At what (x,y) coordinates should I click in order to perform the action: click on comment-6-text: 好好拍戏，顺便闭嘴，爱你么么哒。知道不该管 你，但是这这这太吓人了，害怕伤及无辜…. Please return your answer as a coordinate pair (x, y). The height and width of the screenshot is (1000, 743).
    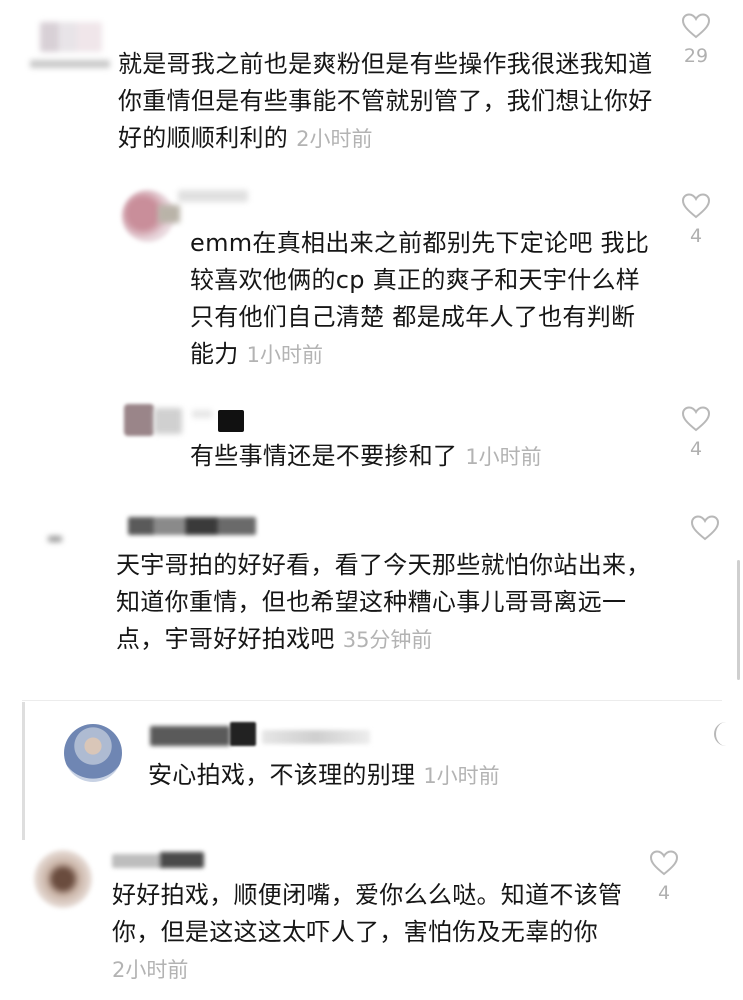
    Looking at the image, I should click on (382, 933).